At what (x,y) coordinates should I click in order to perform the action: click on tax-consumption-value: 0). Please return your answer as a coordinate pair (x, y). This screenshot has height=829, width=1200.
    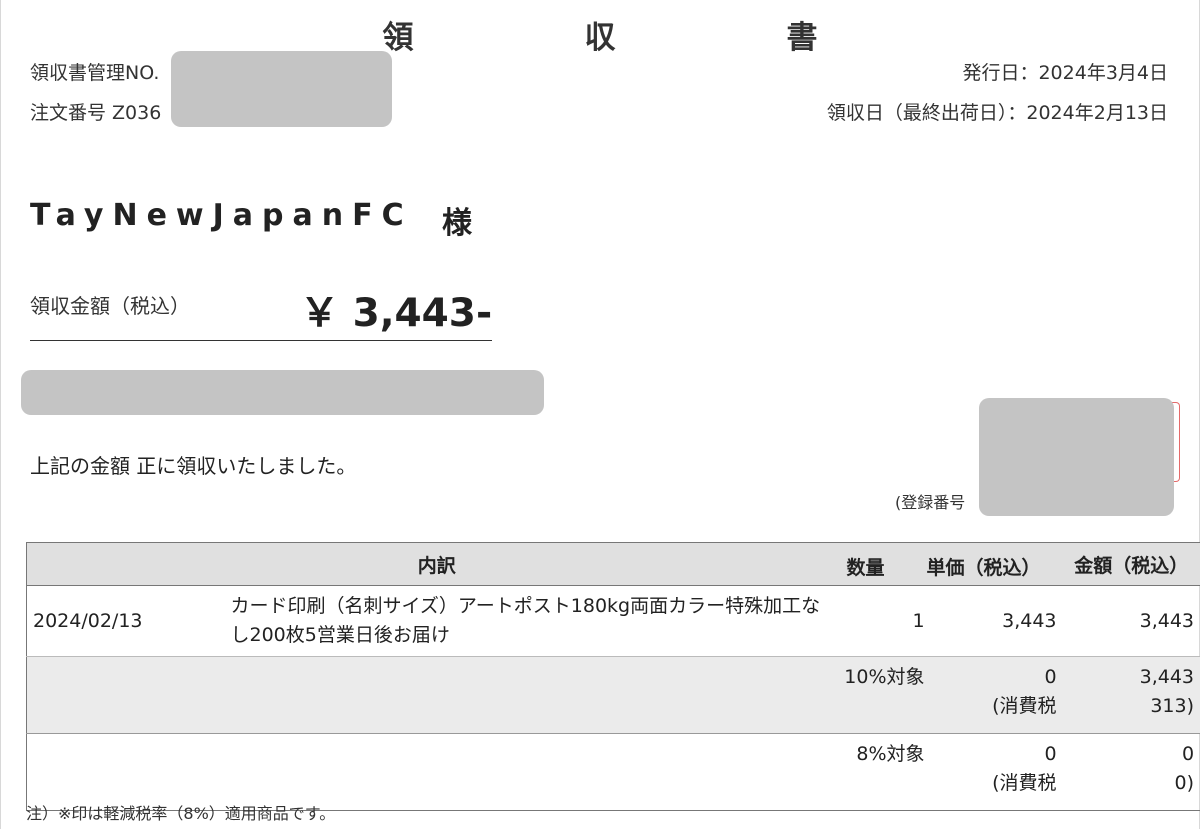
    Looking at the image, I should click on (1184, 783).